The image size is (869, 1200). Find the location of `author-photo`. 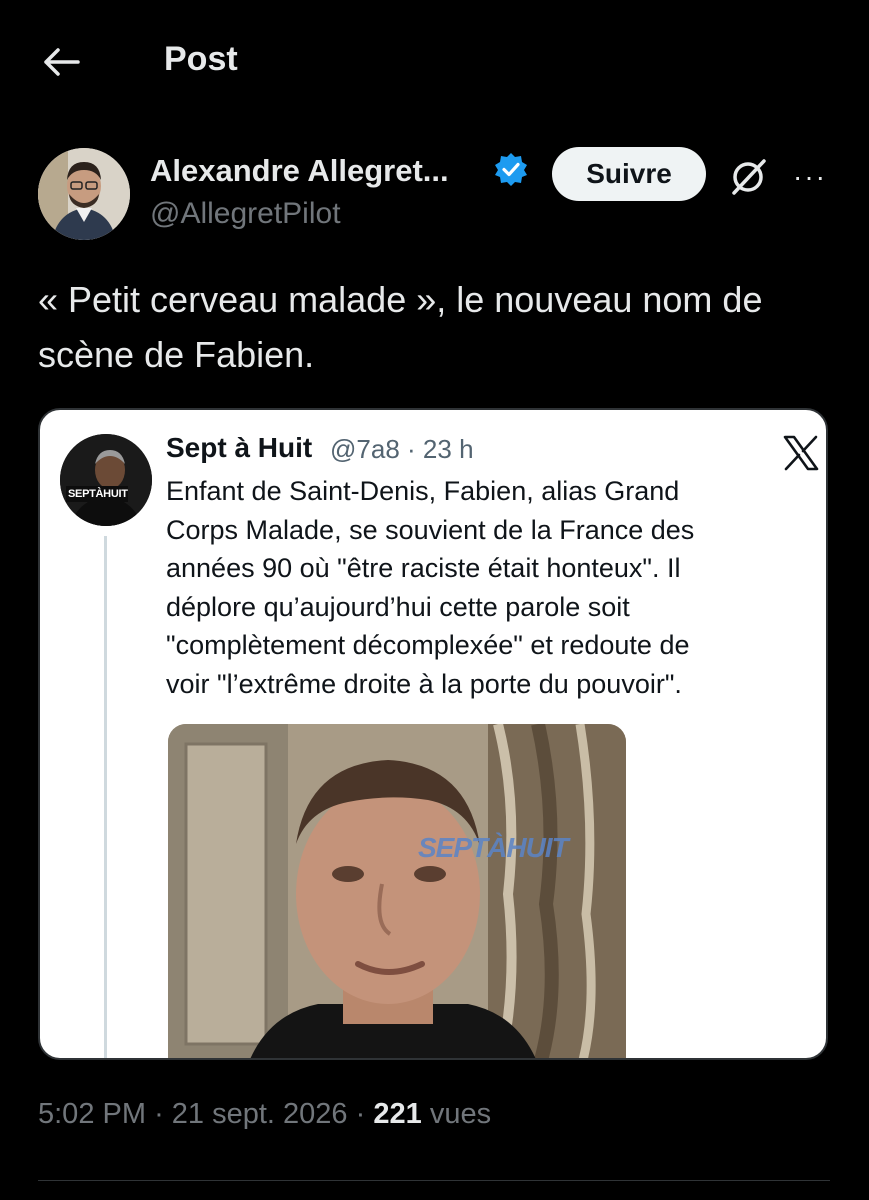

author-photo is located at coordinates (84, 194).